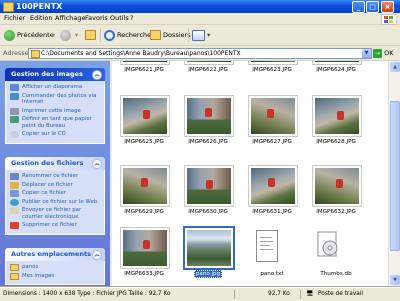 The height and width of the screenshot is (301, 400). I want to click on search-button: Rechercher, so click(129, 35).